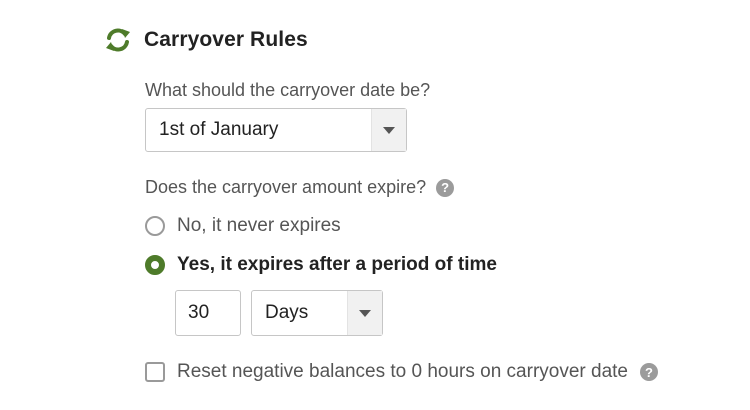 The width and height of the screenshot is (750, 410). I want to click on radio-label: No, it never expires, so click(259, 225).